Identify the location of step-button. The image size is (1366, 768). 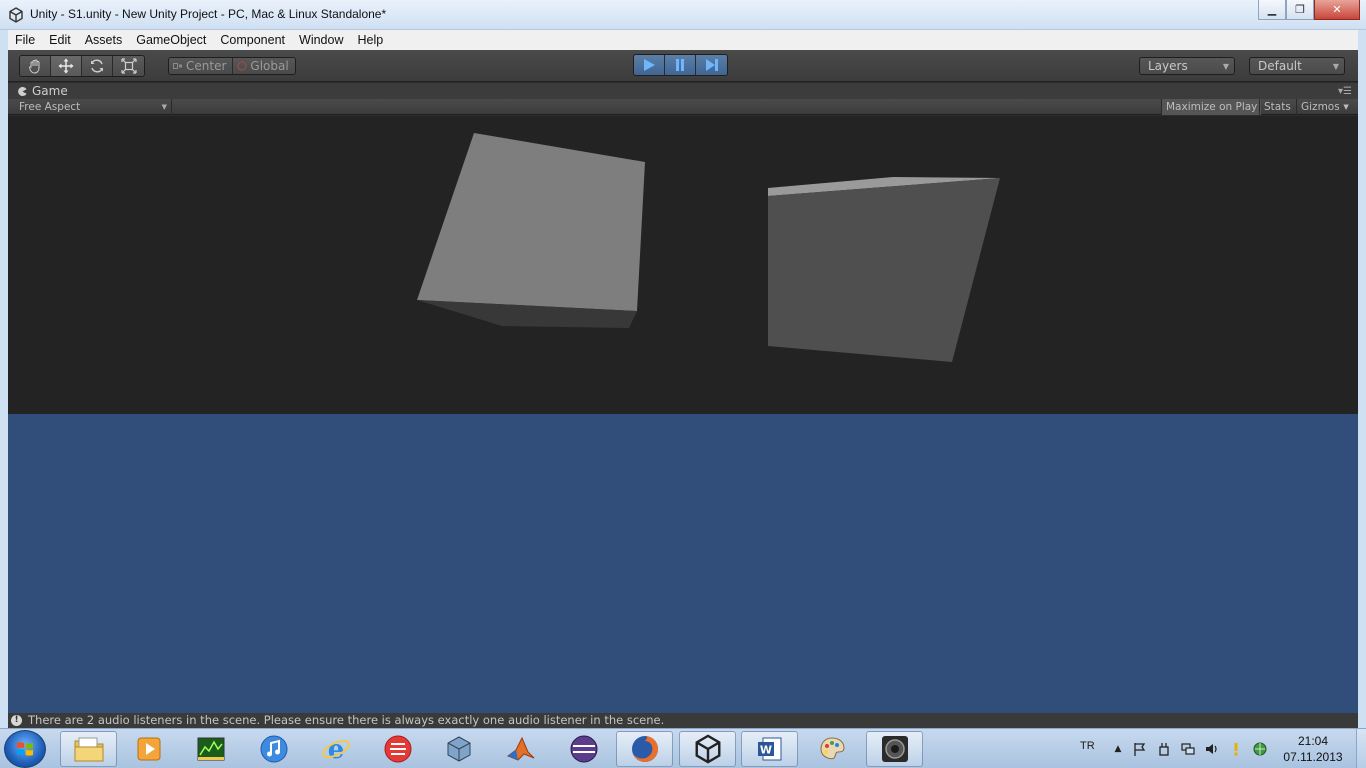
(711, 65).